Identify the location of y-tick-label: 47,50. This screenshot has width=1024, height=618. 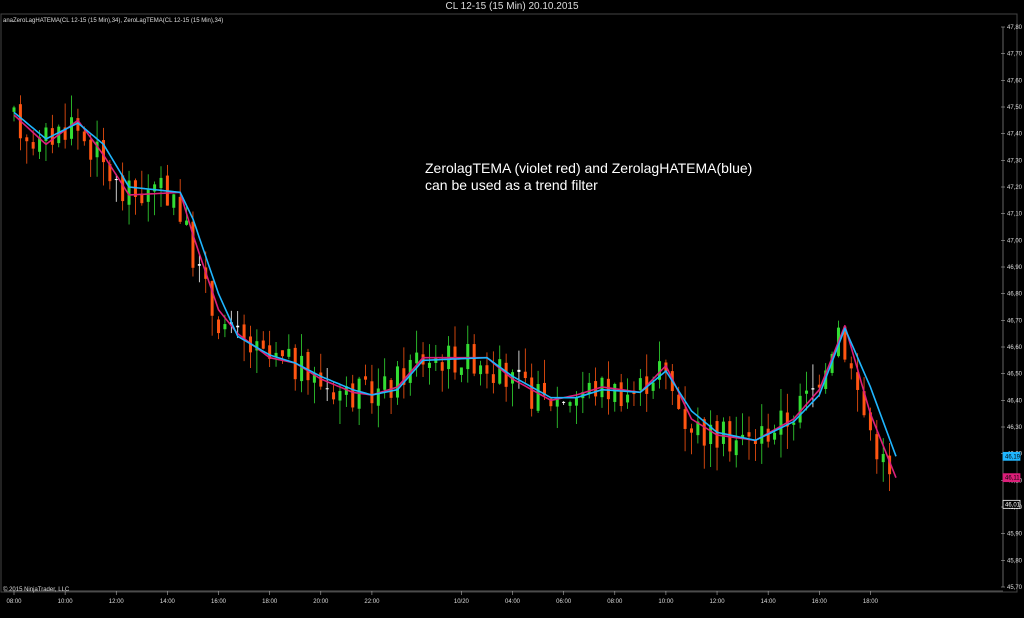
(1015, 108).